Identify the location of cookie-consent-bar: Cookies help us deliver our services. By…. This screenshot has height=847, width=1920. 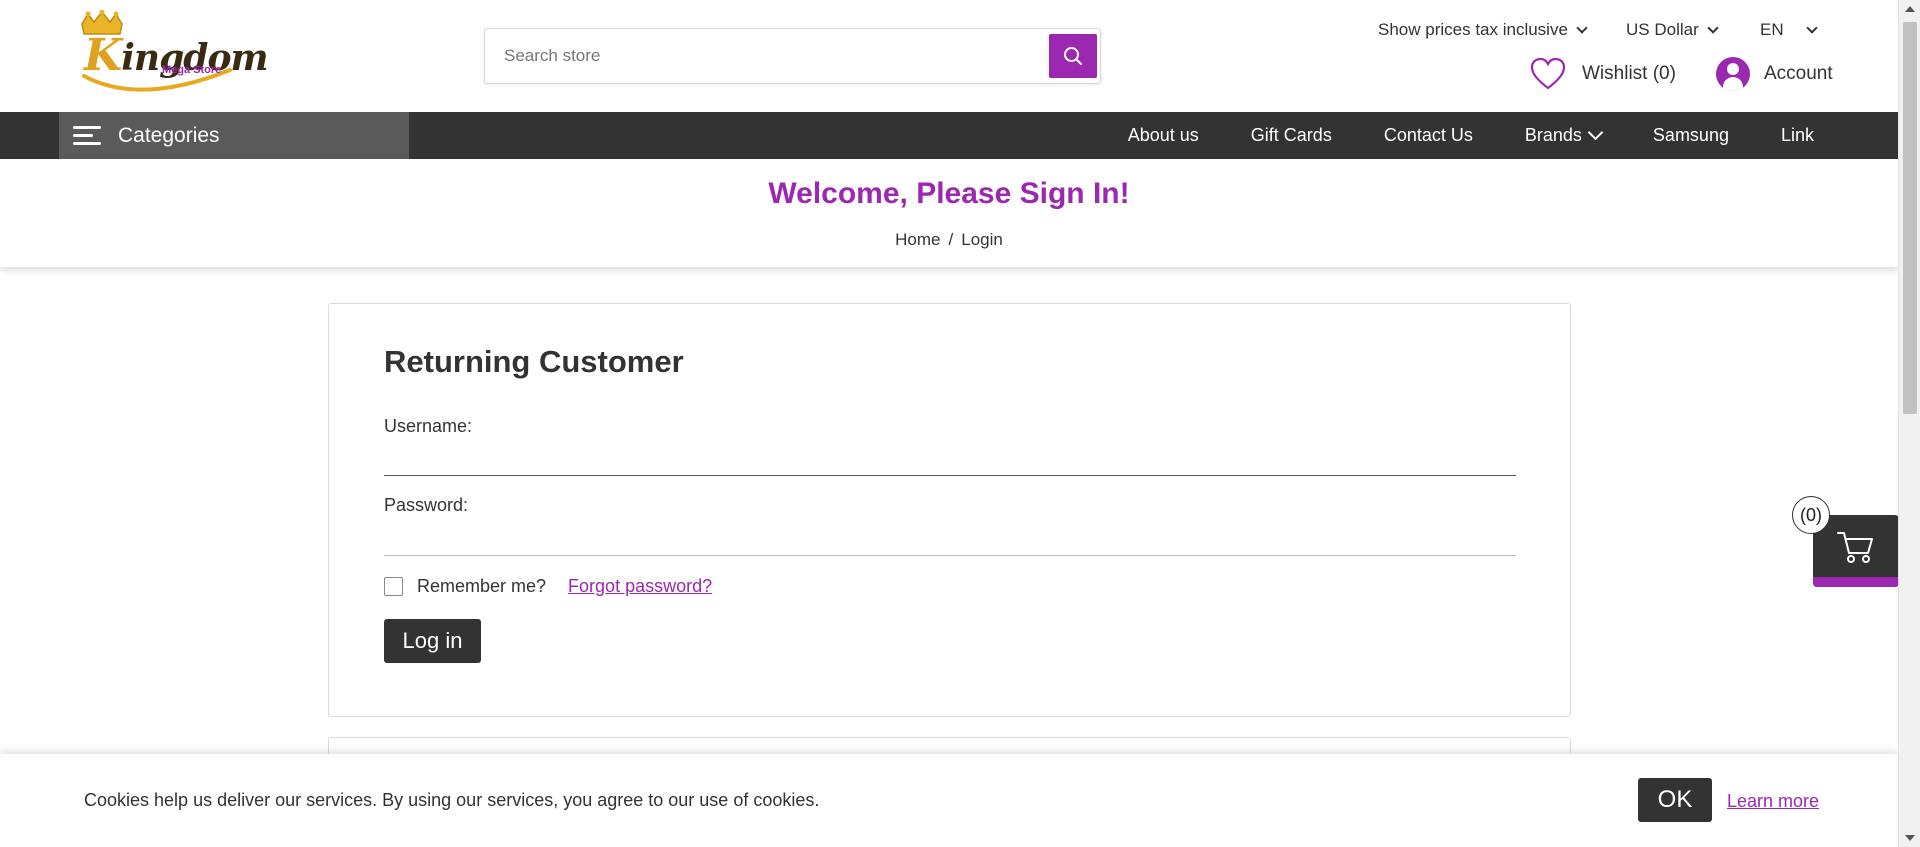
(949, 800).